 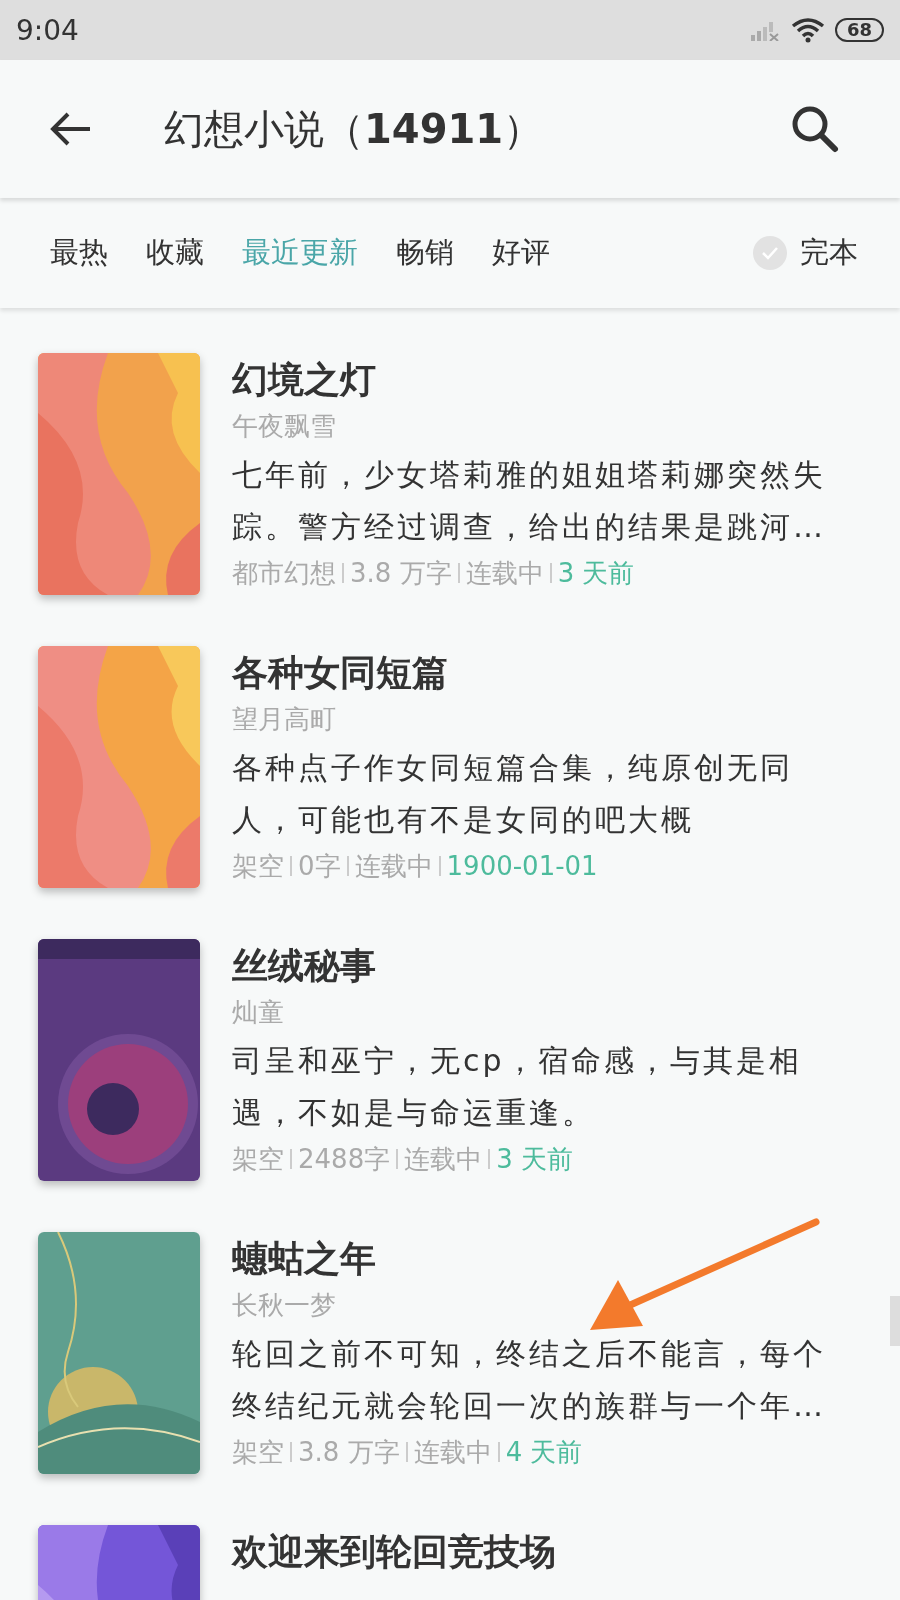 I want to click on book-description: 各种点子作女同短篇合集，纯原创无同人，可能也有不是女同的吧大概, so click(x=513, y=794).